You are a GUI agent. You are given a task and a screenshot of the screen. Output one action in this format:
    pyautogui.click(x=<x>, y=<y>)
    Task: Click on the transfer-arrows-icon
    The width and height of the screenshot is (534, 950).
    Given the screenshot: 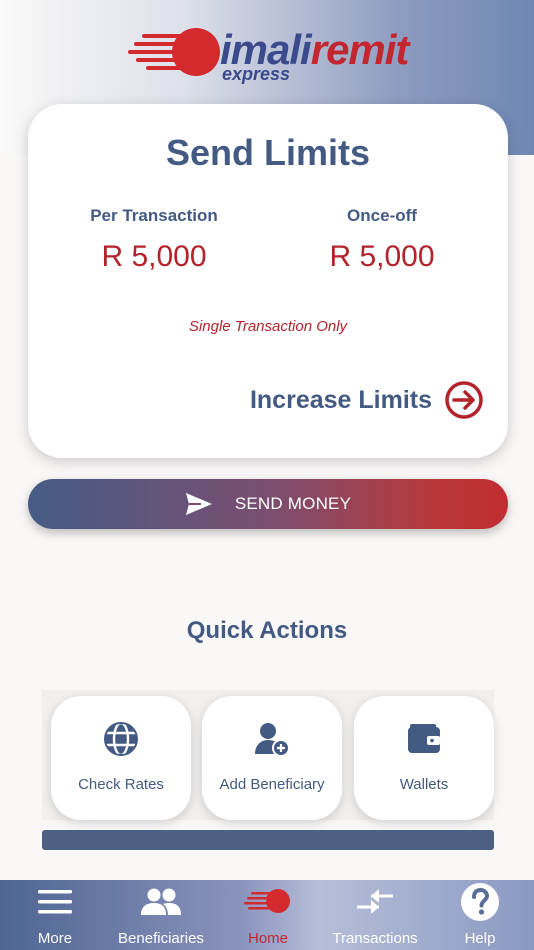 What is the action you would take?
    pyautogui.click(x=375, y=901)
    